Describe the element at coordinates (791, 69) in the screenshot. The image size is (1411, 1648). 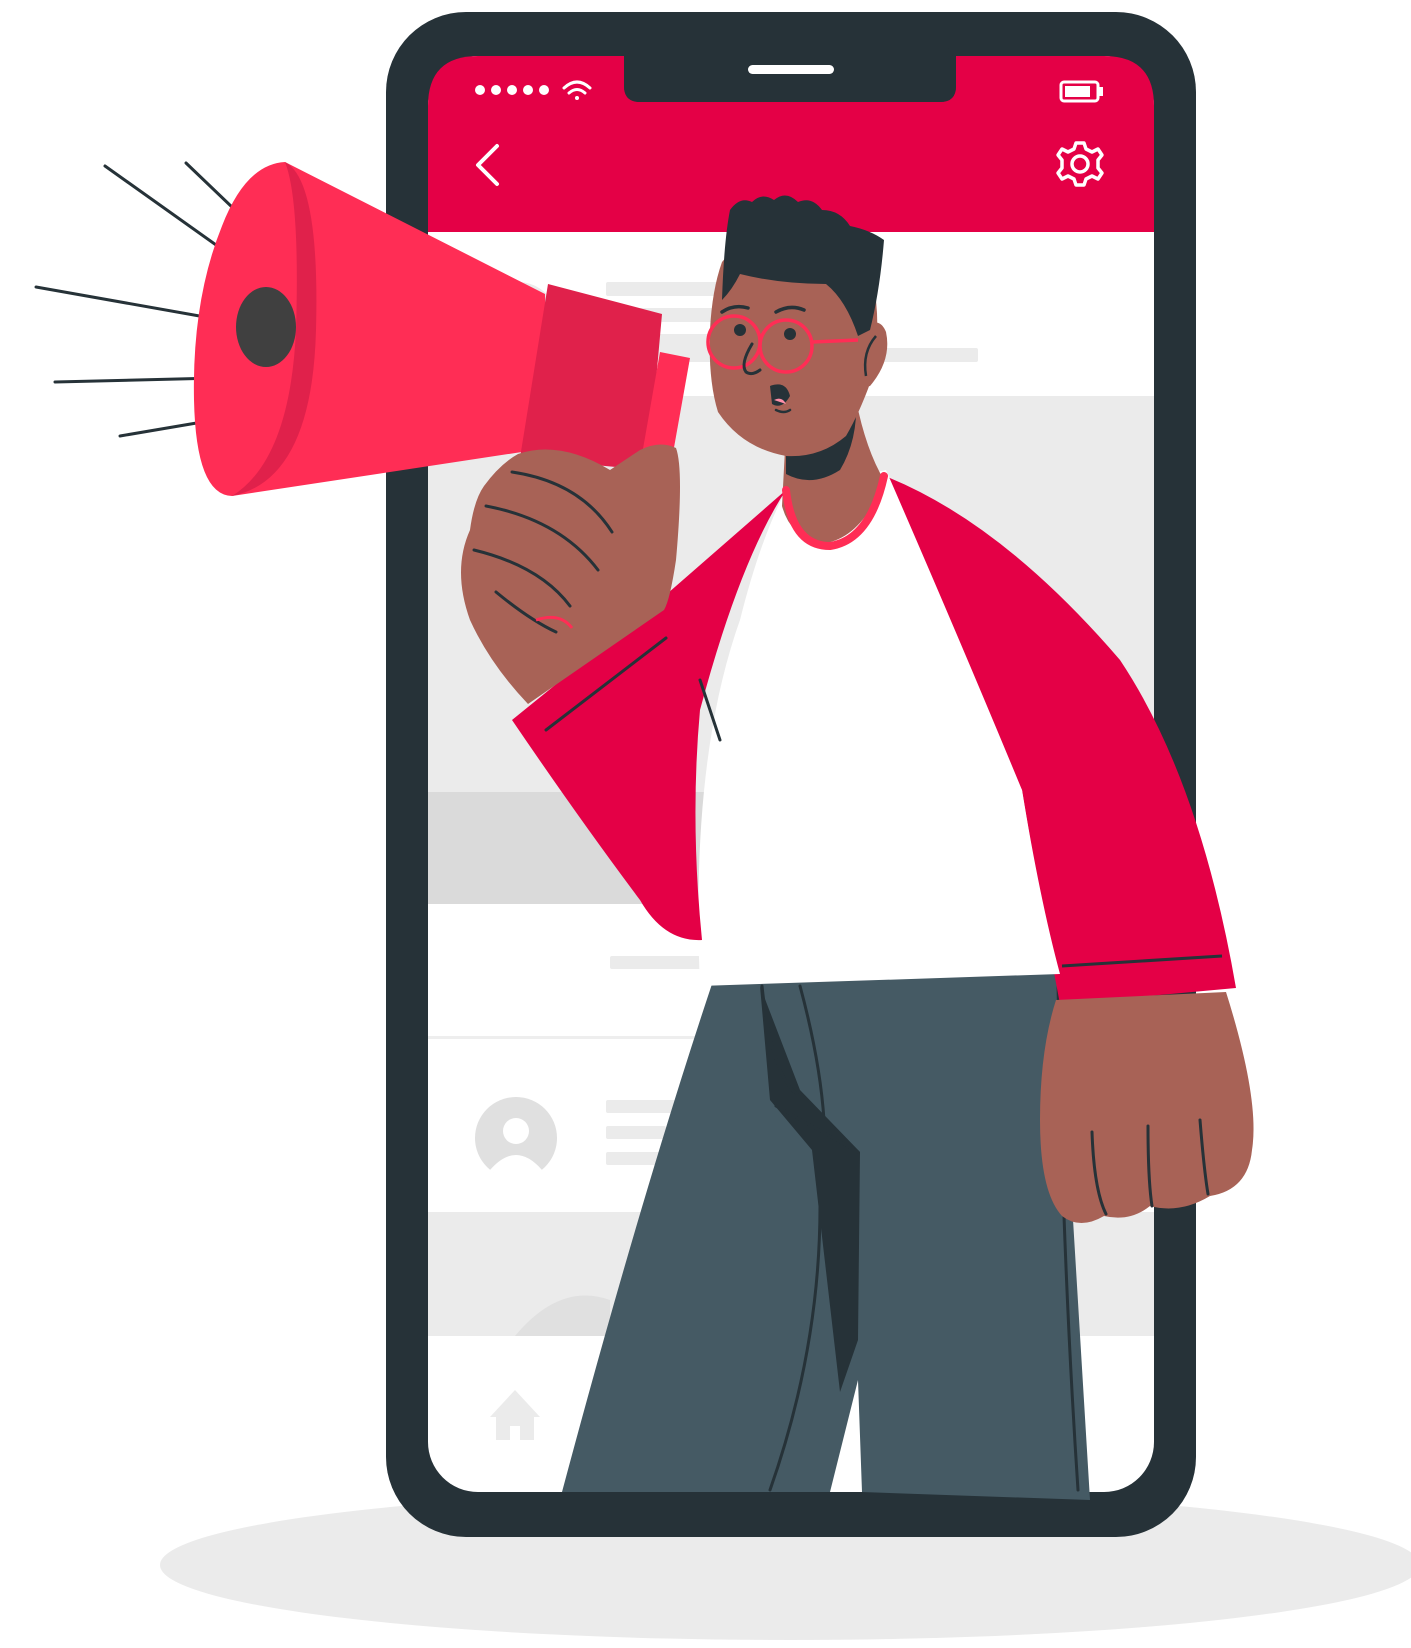
I see `speaker-slot` at that location.